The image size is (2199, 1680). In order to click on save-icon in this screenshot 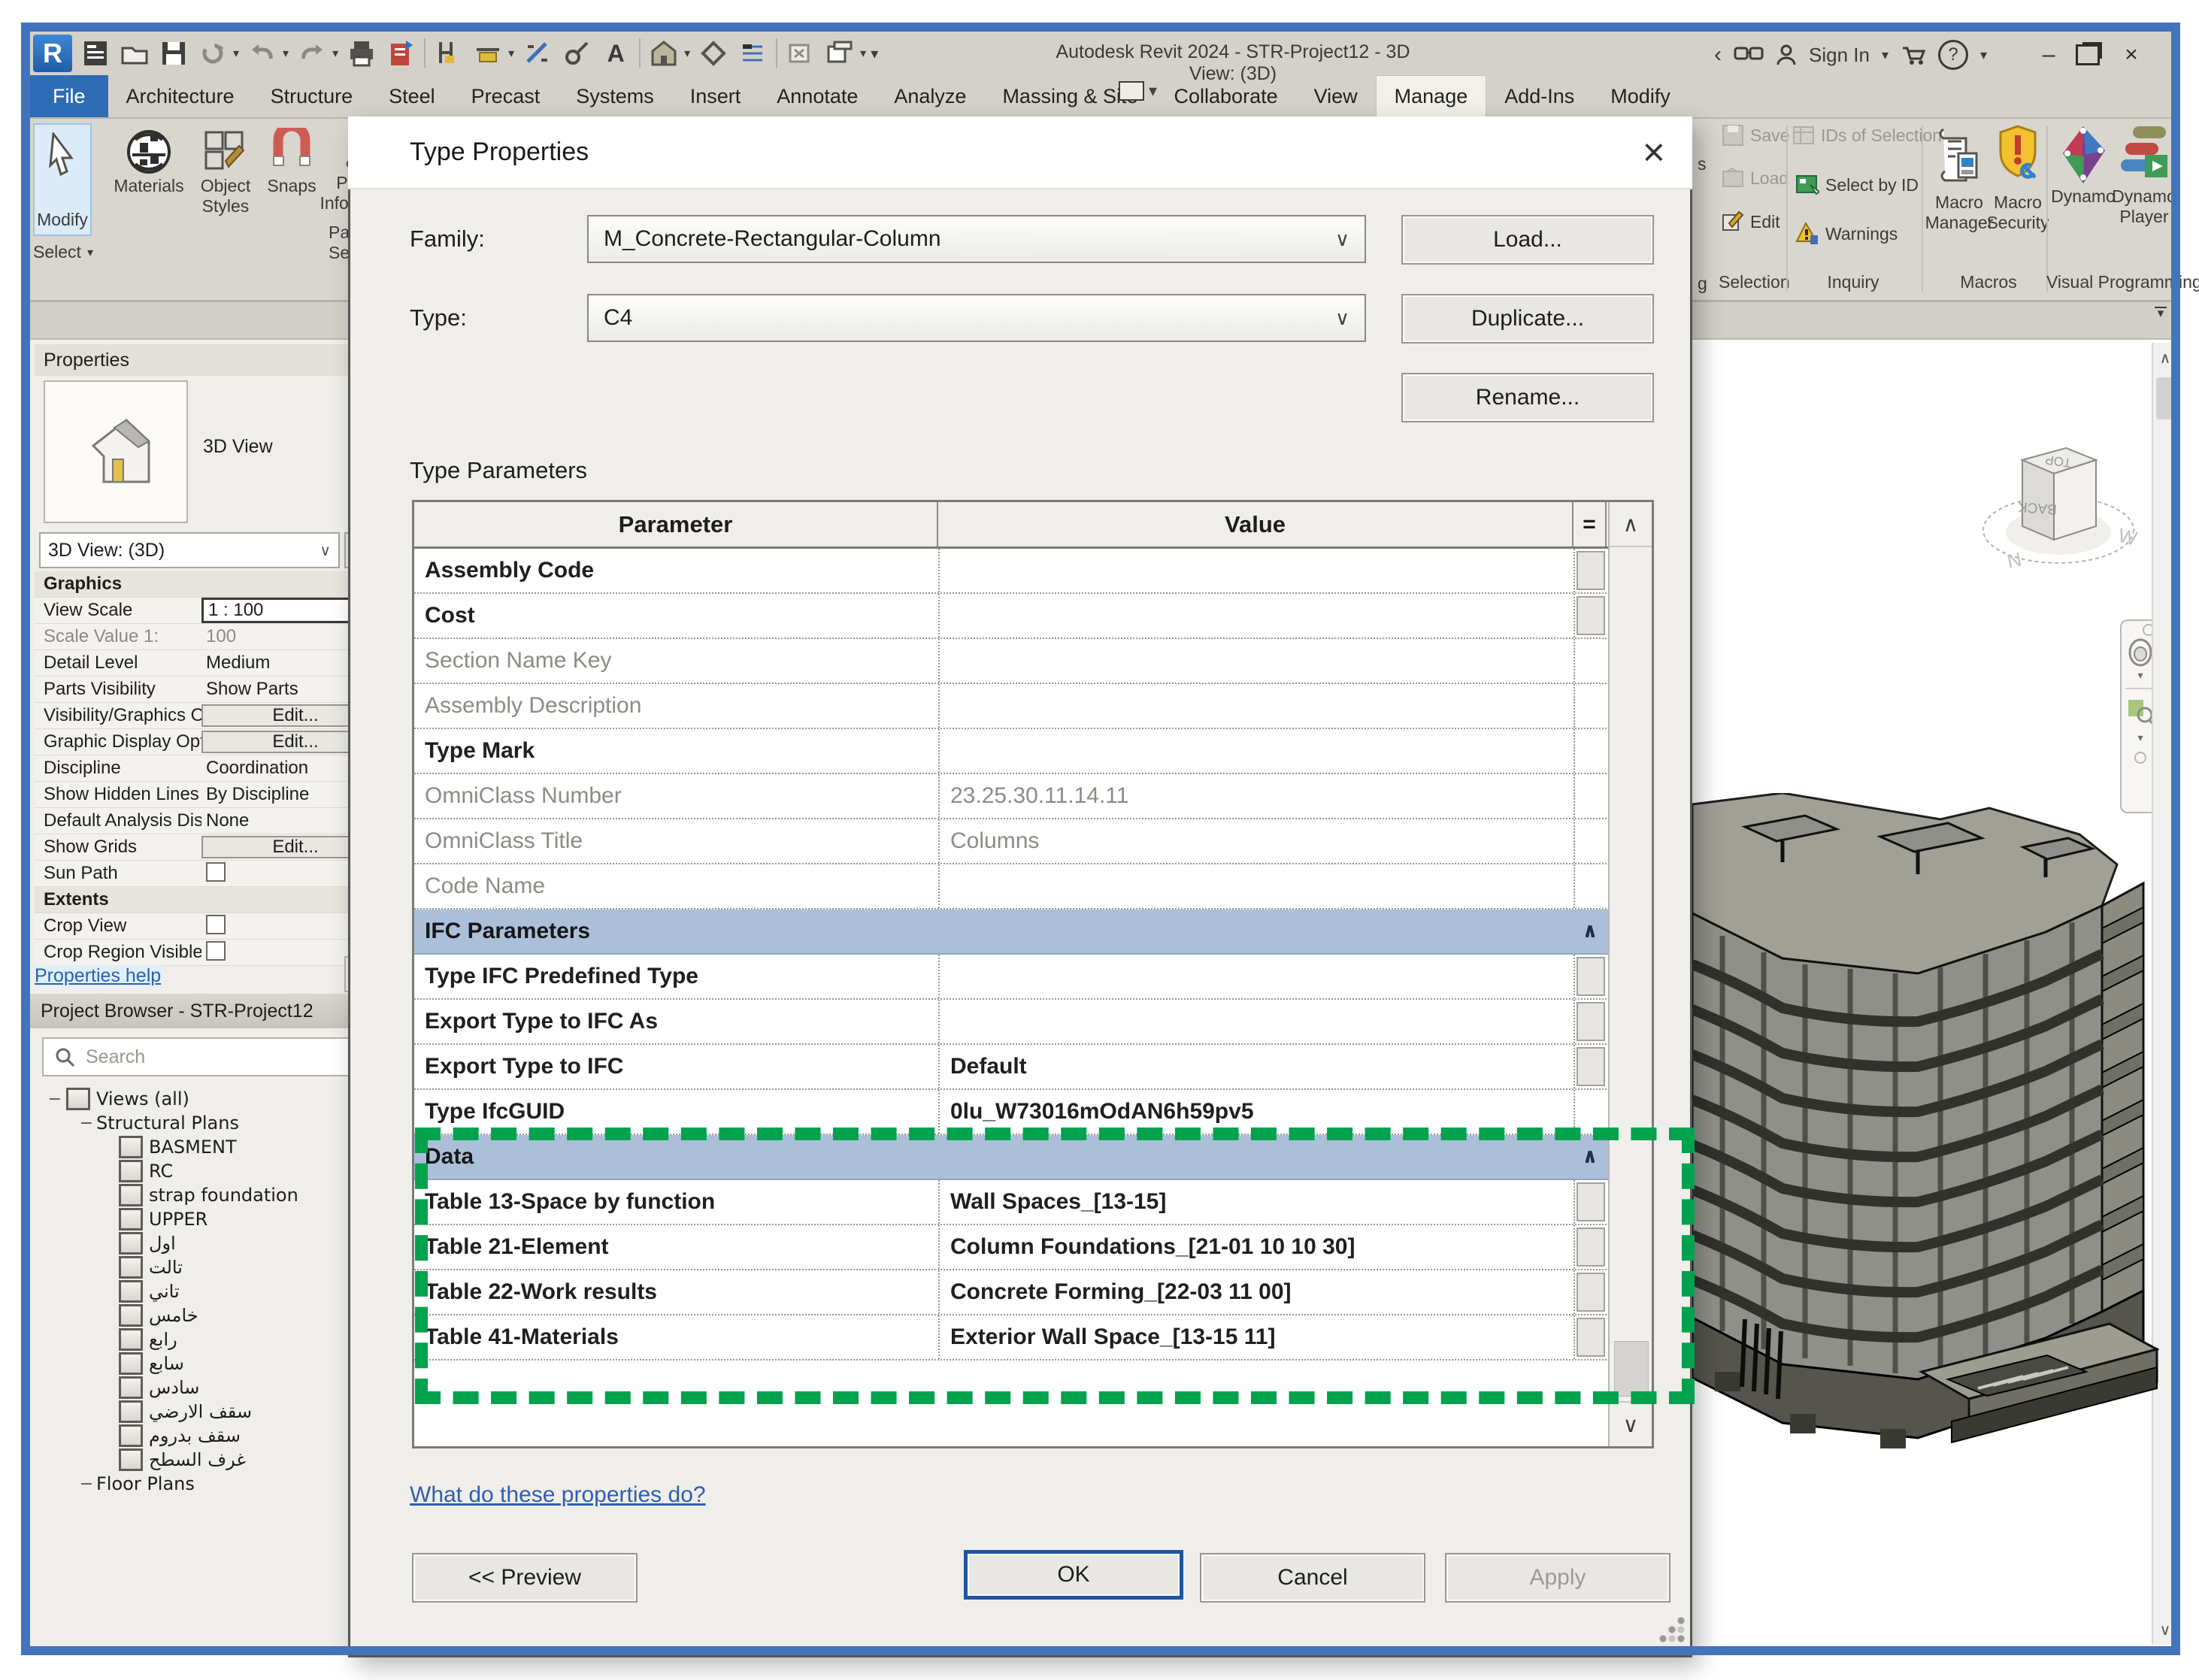, I will do `click(173, 53)`.